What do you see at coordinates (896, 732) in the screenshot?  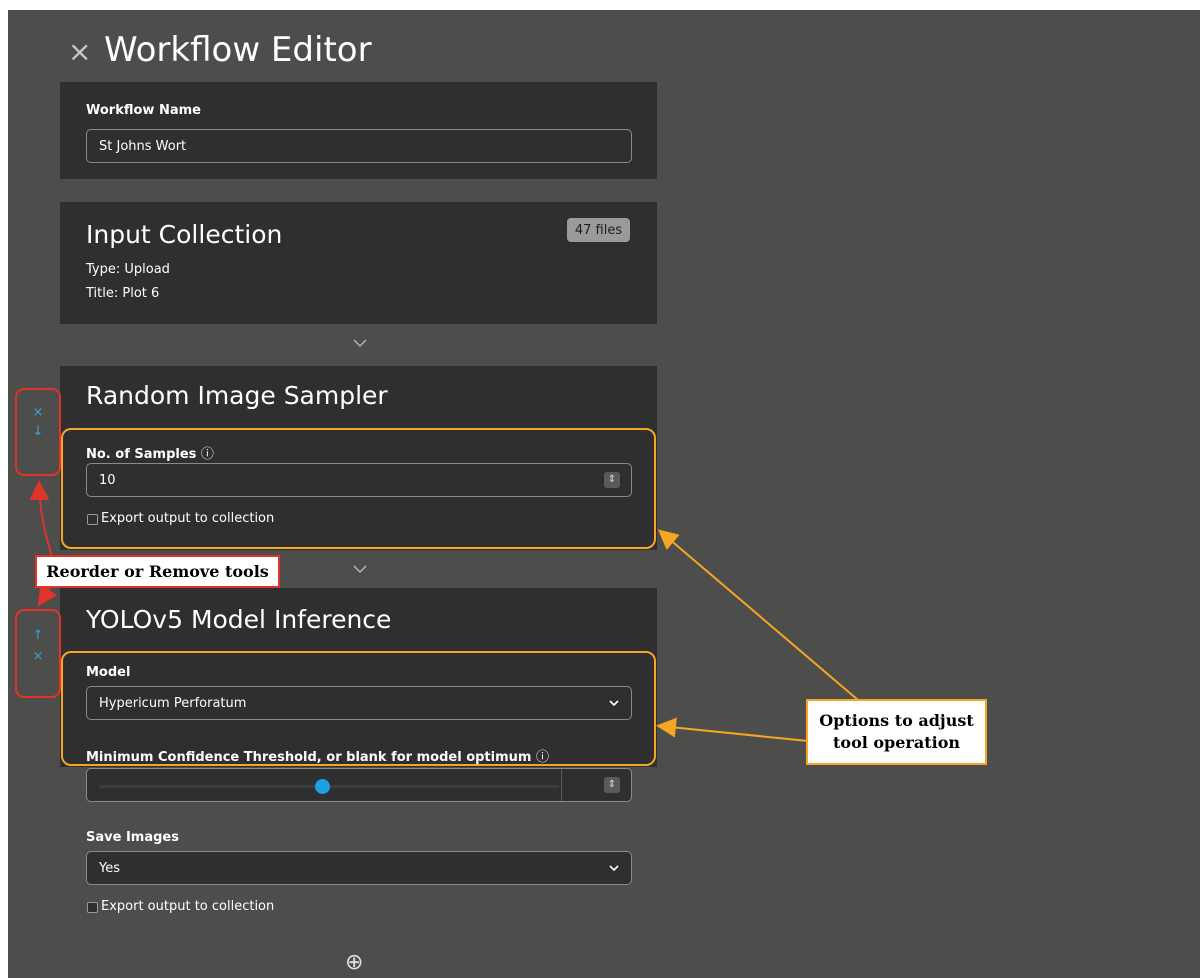 I see `options-annotation-label: Options to adjust tool operation` at bounding box center [896, 732].